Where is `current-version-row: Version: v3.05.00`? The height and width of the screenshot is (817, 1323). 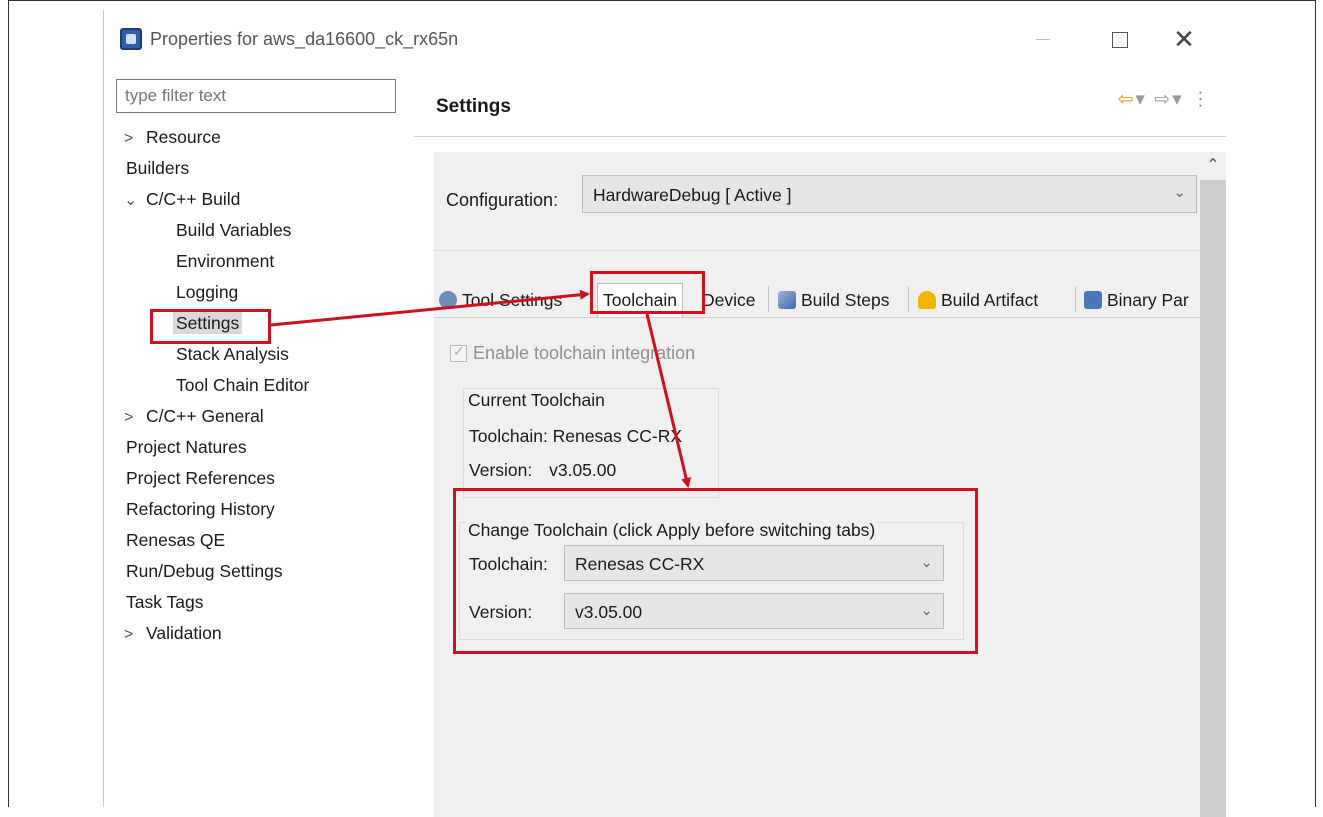 current-version-row: Version: v3.05.00 is located at coordinates (542, 470).